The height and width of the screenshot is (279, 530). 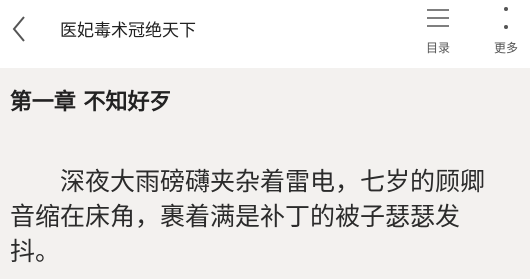 What do you see at coordinates (91, 102) in the screenshot?
I see `chapter-title: 第一章 不知好歹` at bounding box center [91, 102].